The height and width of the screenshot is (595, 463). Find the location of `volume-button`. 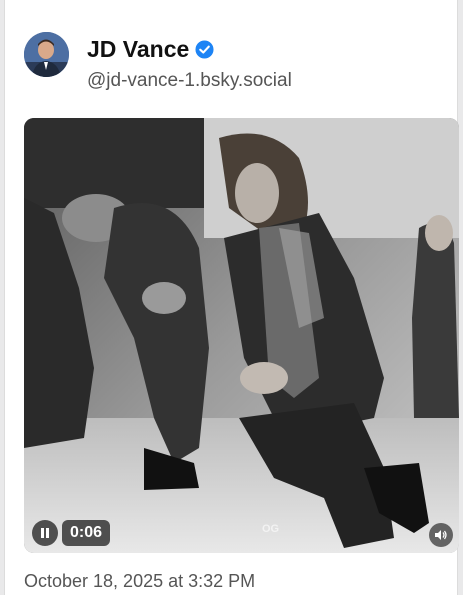

volume-button is located at coordinates (441, 535).